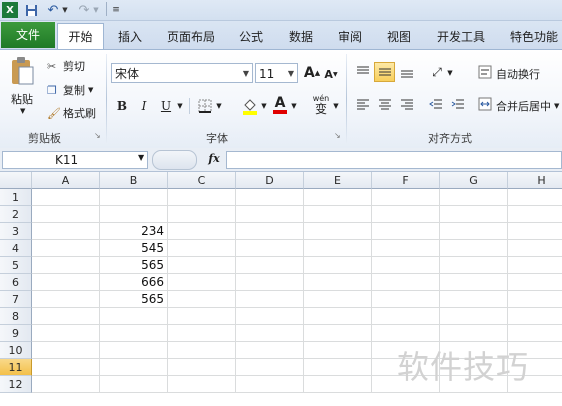 The height and width of the screenshot is (406, 562). I want to click on cell-e1, so click(338, 197).